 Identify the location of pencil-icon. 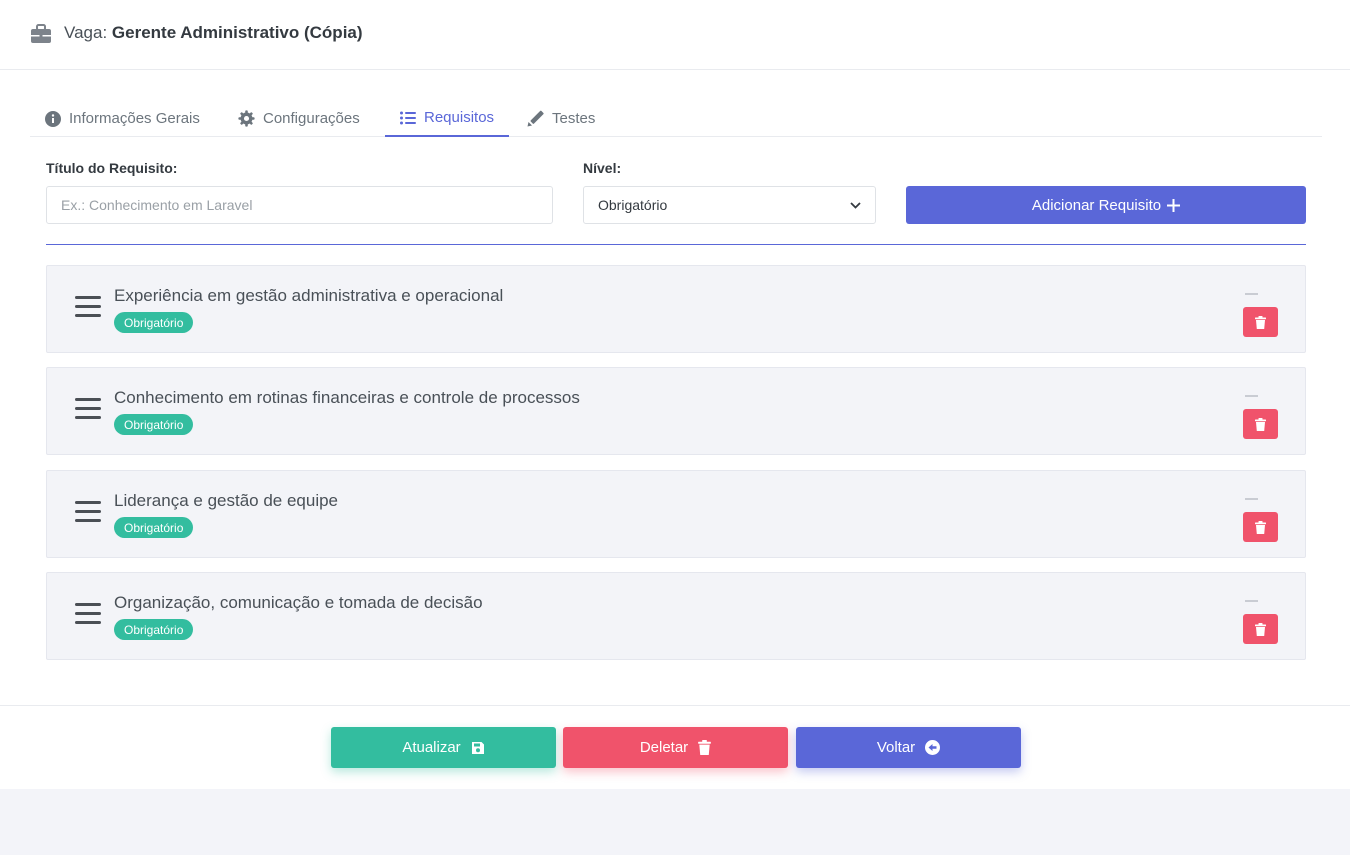
(535, 118).